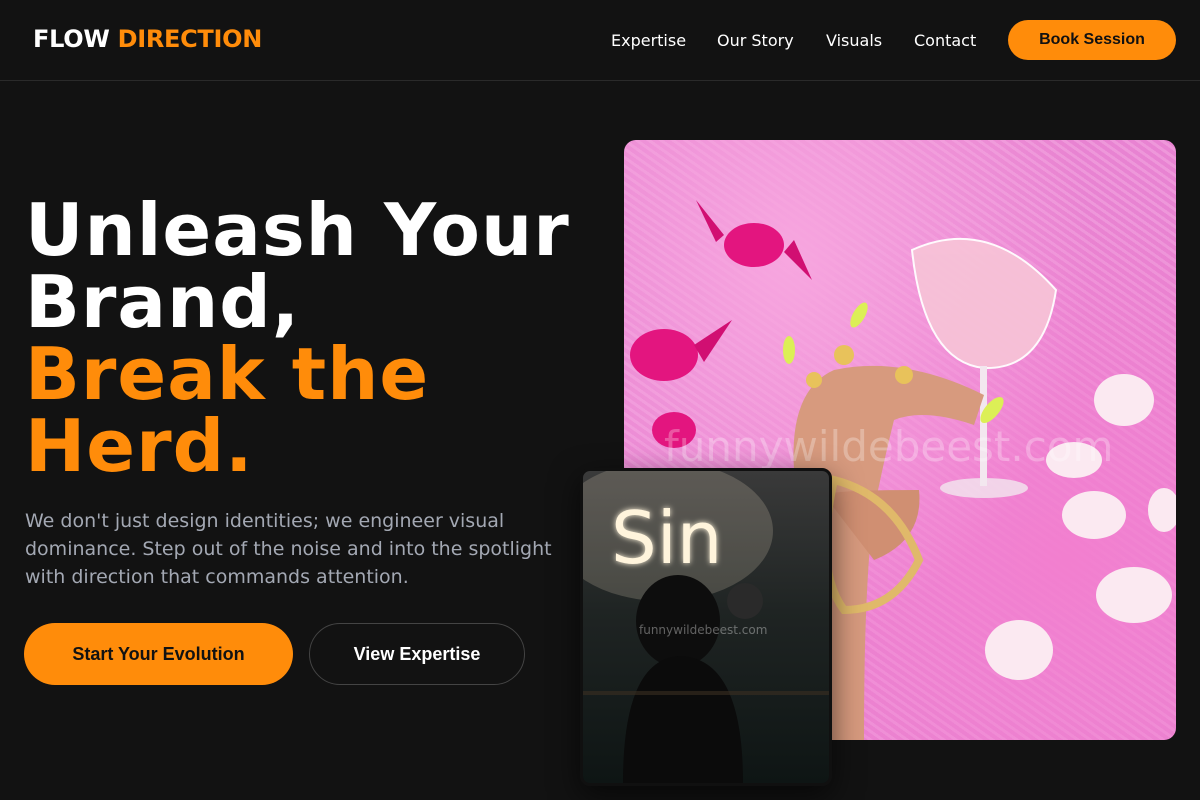  I want to click on image-watermark-small: funnywildebeest.com, so click(703, 630).